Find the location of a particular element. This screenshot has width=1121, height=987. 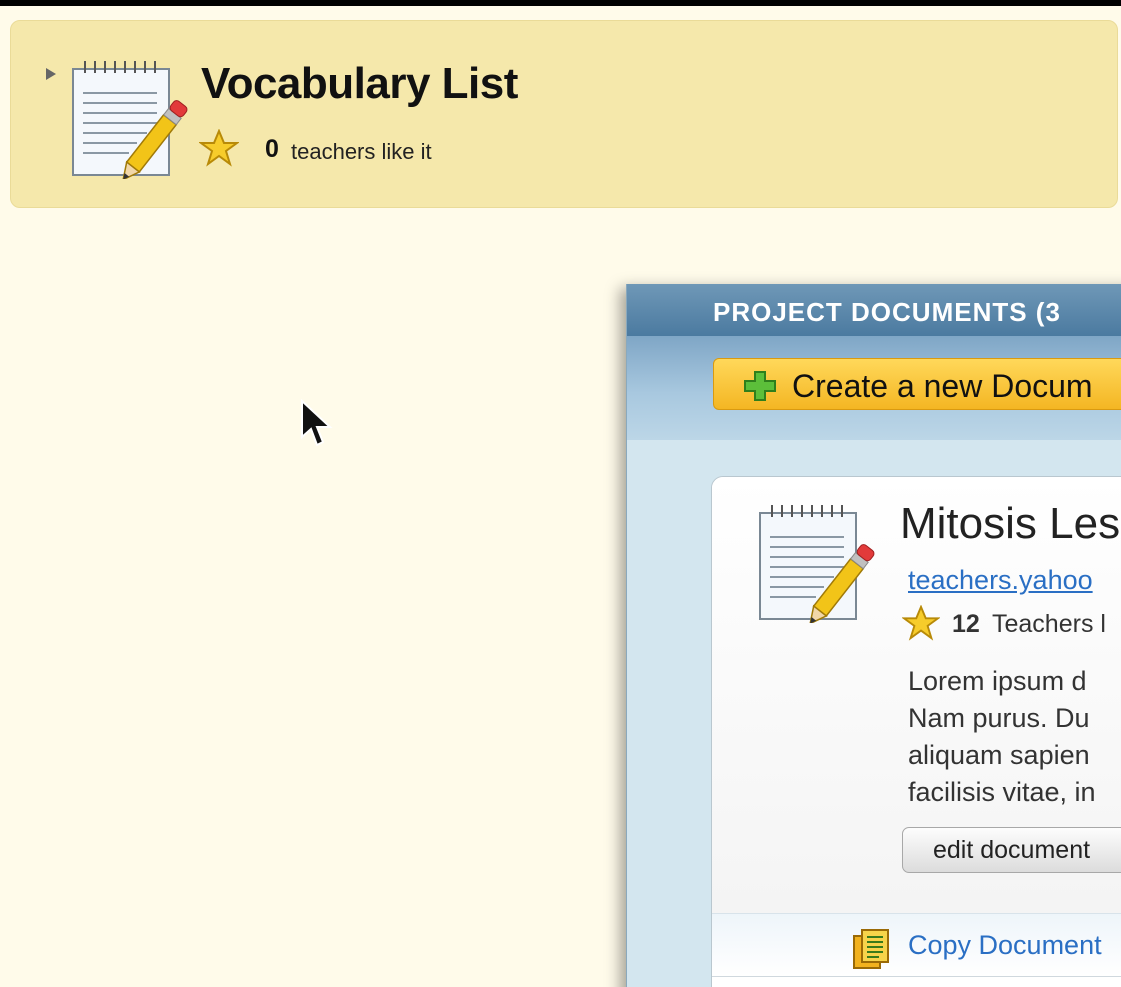

document-card-footer: Copy Document is located at coordinates (916, 945).